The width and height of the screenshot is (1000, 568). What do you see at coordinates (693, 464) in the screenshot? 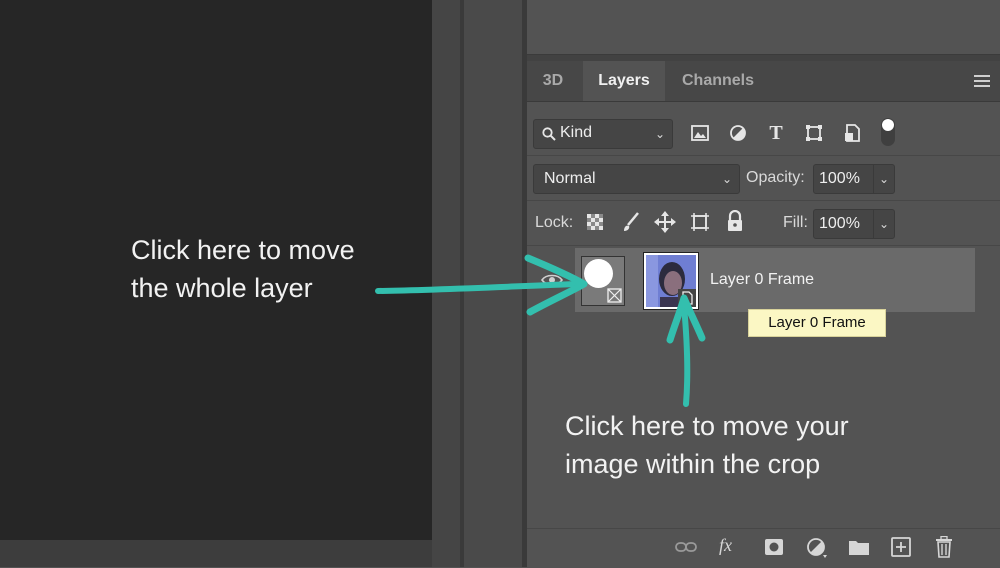
I see `annotation-line: image within the crop` at bounding box center [693, 464].